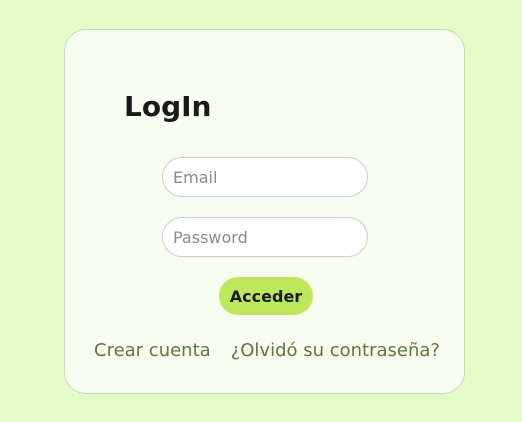 This screenshot has height=422, width=522. I want to click on page-title: LogIn, so click(168, 106).